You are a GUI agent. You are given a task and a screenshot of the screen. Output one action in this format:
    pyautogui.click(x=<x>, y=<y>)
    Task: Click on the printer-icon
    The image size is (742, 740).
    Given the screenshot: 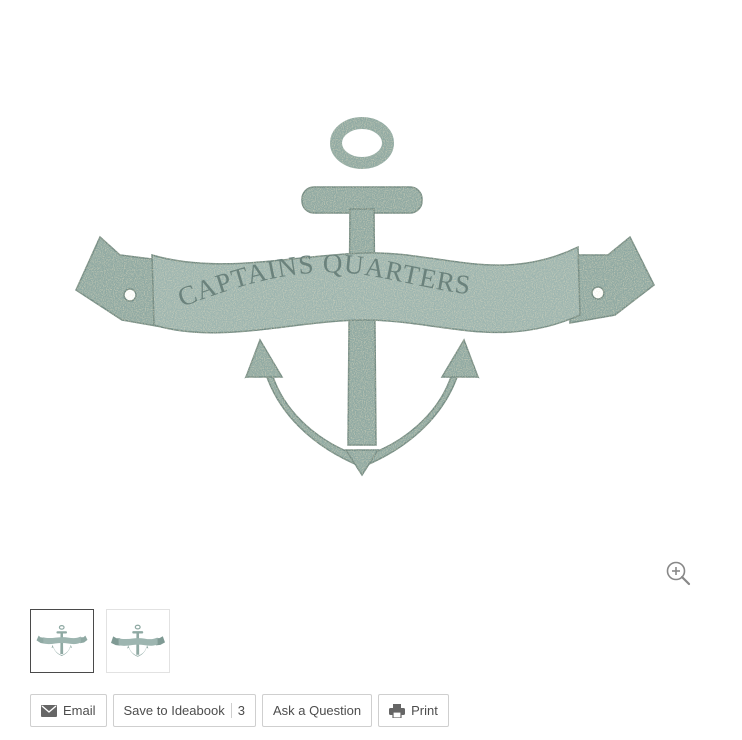 What is the action you would take?
    pyautogui.click(x=397, y=710)
    